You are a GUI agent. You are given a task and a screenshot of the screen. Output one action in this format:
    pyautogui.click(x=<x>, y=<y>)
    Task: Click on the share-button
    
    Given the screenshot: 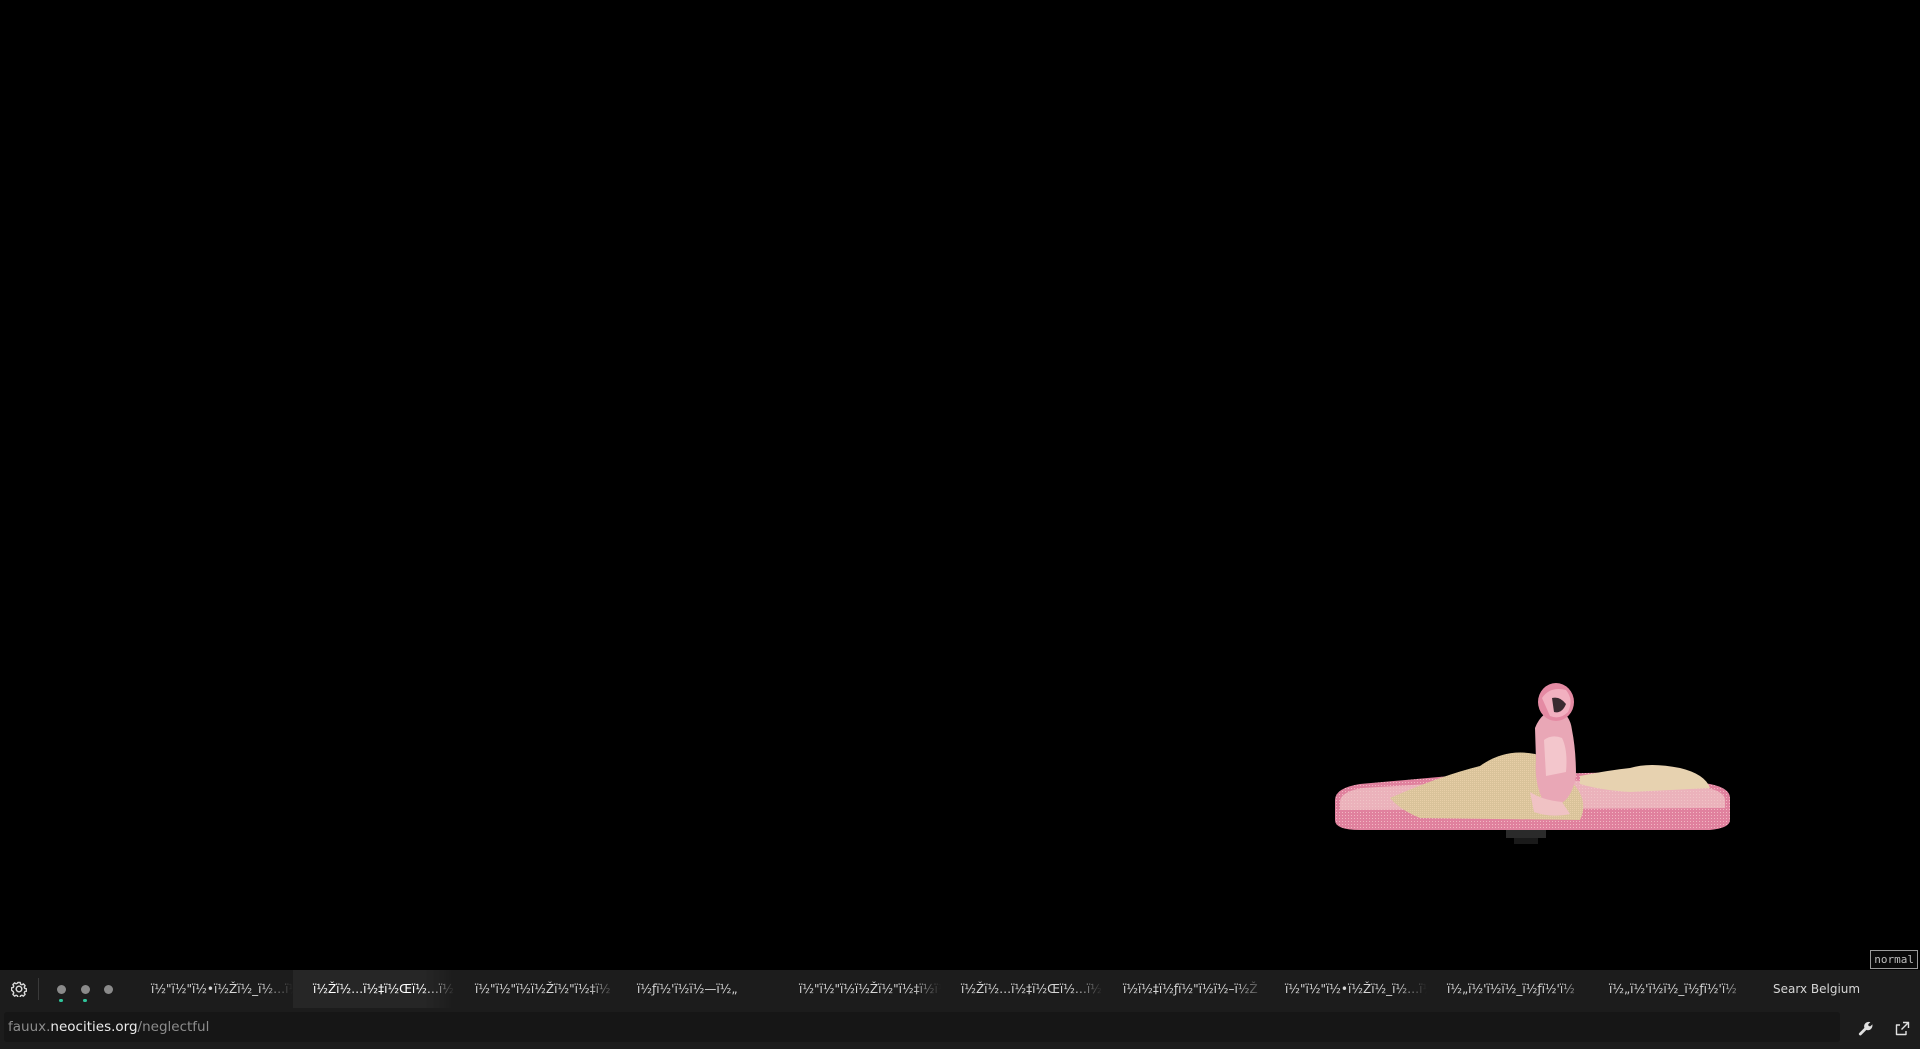 What is the action you would take?
    pyautogui.click(x=1902, y=1029)
    